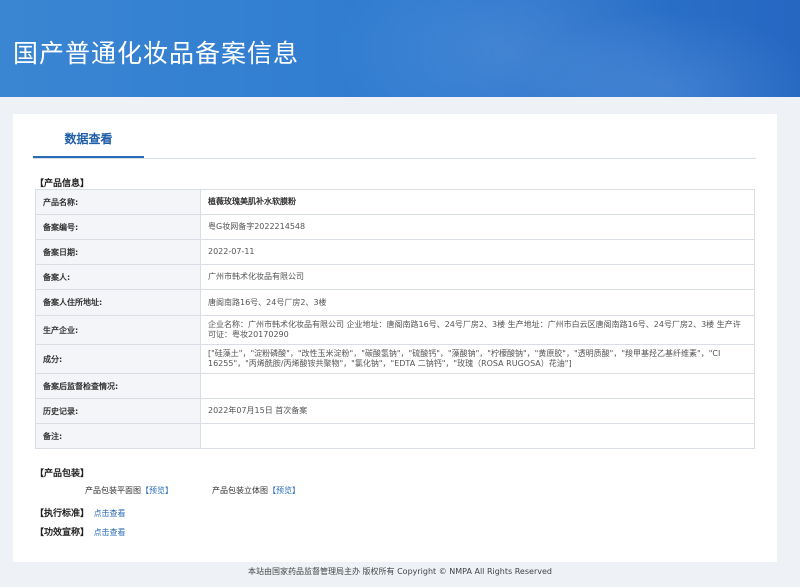 The image size is (800, 587). I want to click on table-row: 备注:, so click(395, 436).